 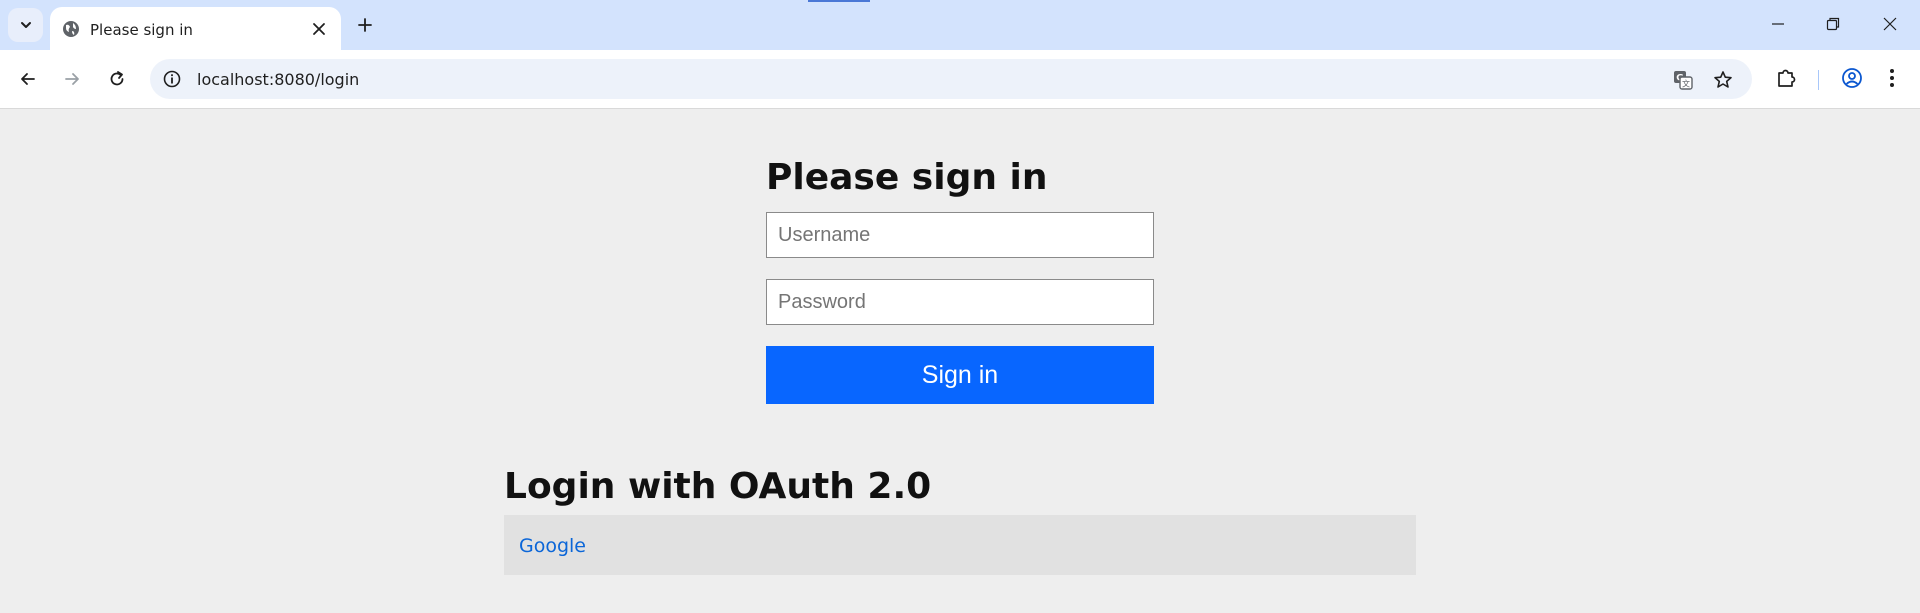 I want to click on toolbar-separator, so click(x=1818, y=80).